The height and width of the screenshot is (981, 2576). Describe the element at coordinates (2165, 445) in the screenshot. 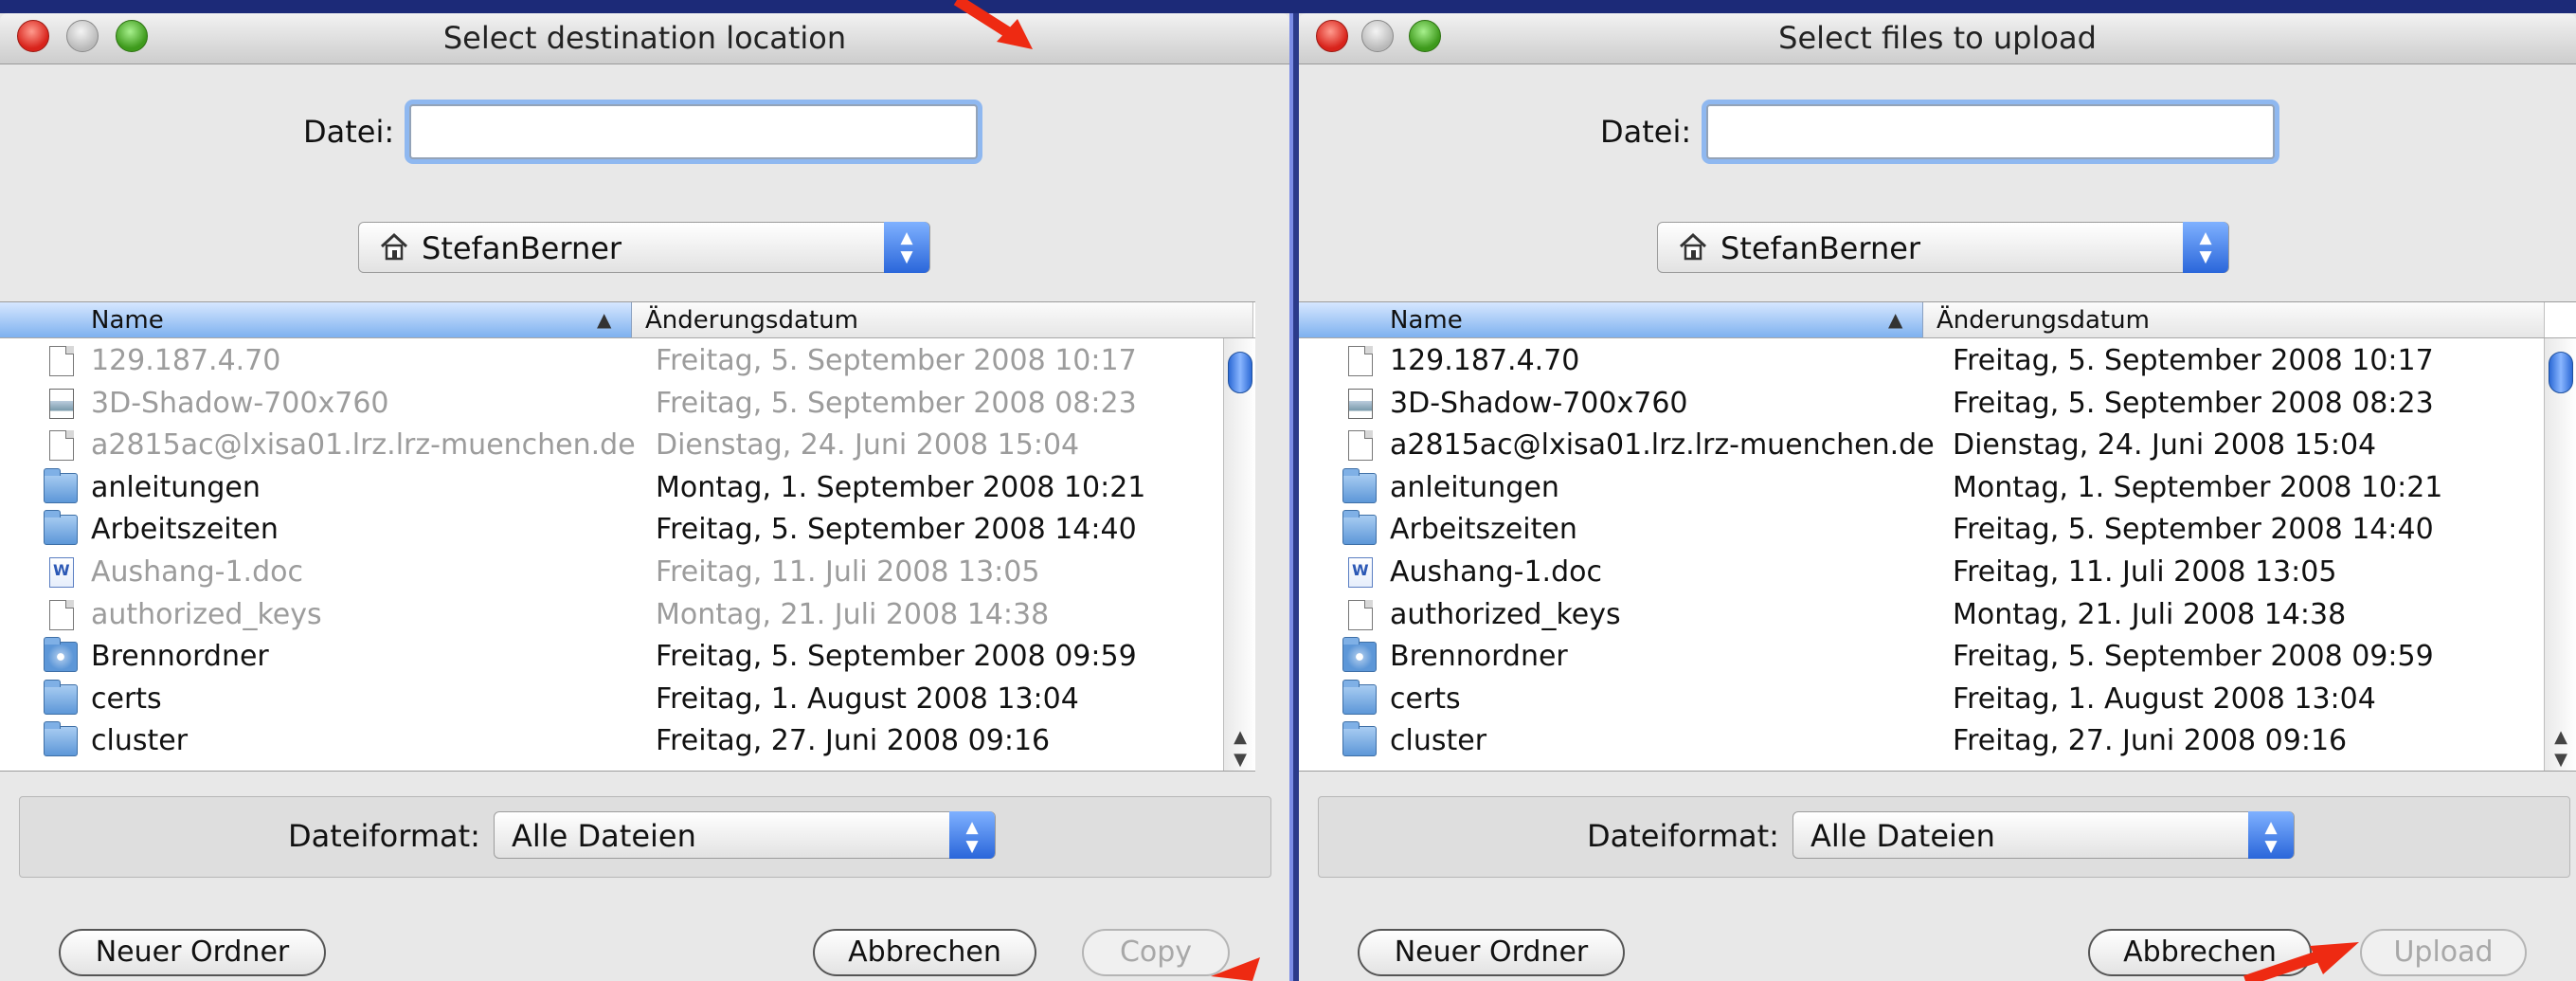

I see `file-date: Dienstag, 24. Juni 2008 15:04` at that location.